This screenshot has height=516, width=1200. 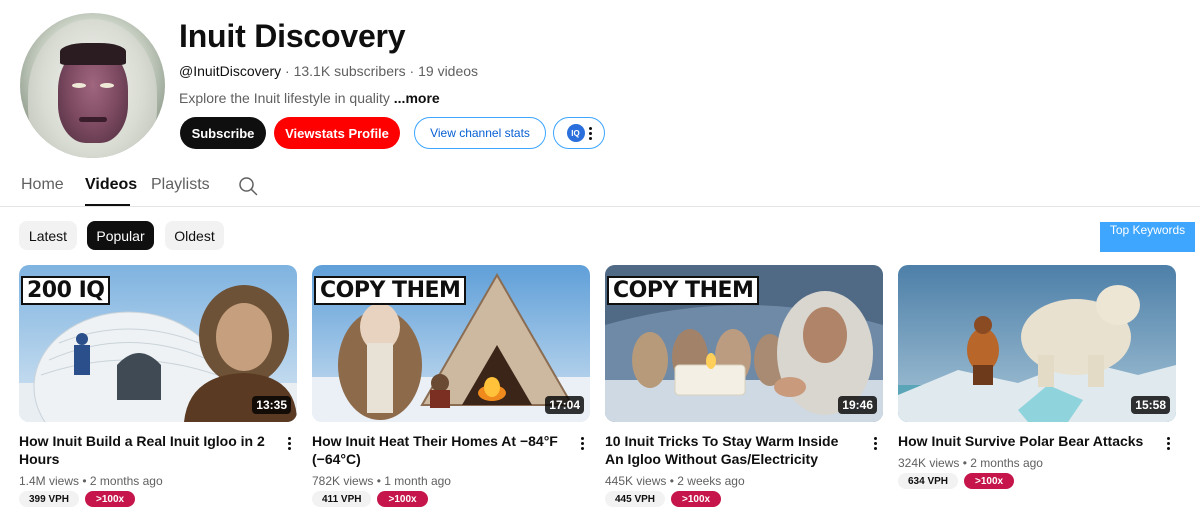 What do you see at coordinates (284, 98) in the screenshot?
I see `description-text: Explore the Inuit lifestyle in quality` at bounding box center [284, 98].